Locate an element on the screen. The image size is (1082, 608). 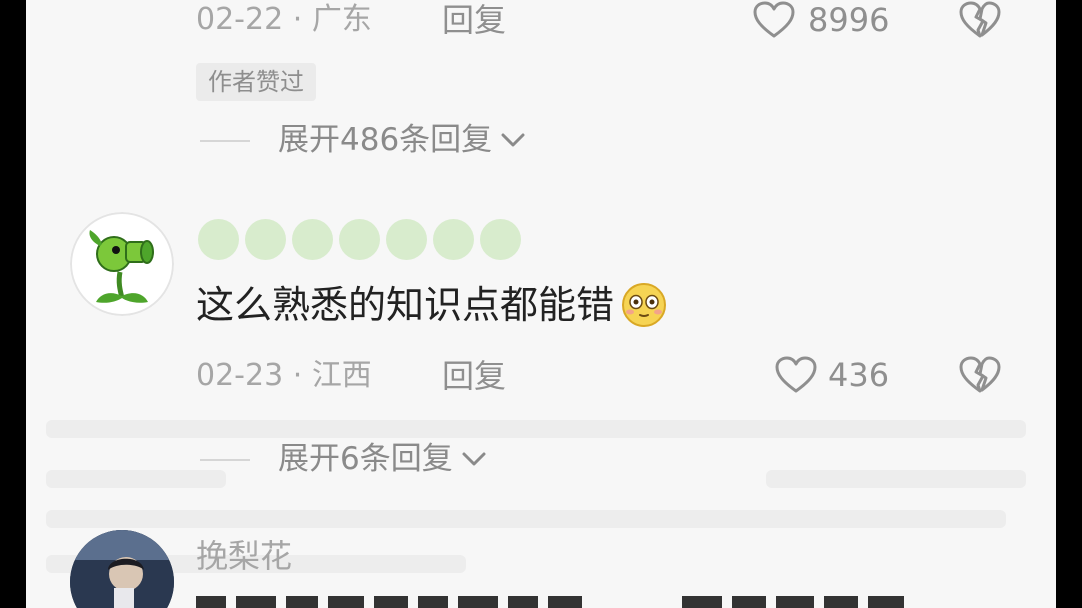
comment-location: 江西 is located at coordinates (341, 375).